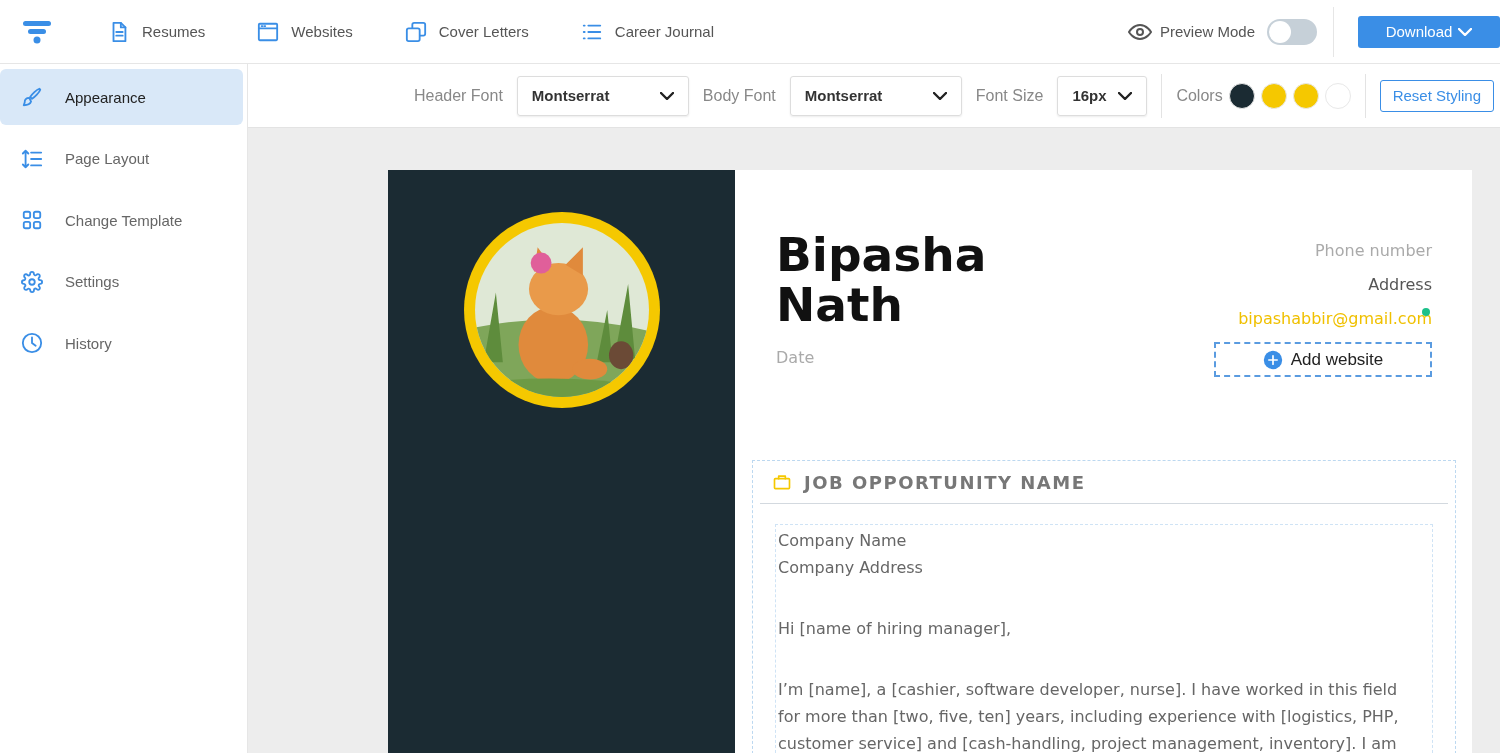 The width and height of the screenshot is (1500, 753). Describe the element at coordinates (32, 281) in the screenshot. I see `settings-icon` at that location.